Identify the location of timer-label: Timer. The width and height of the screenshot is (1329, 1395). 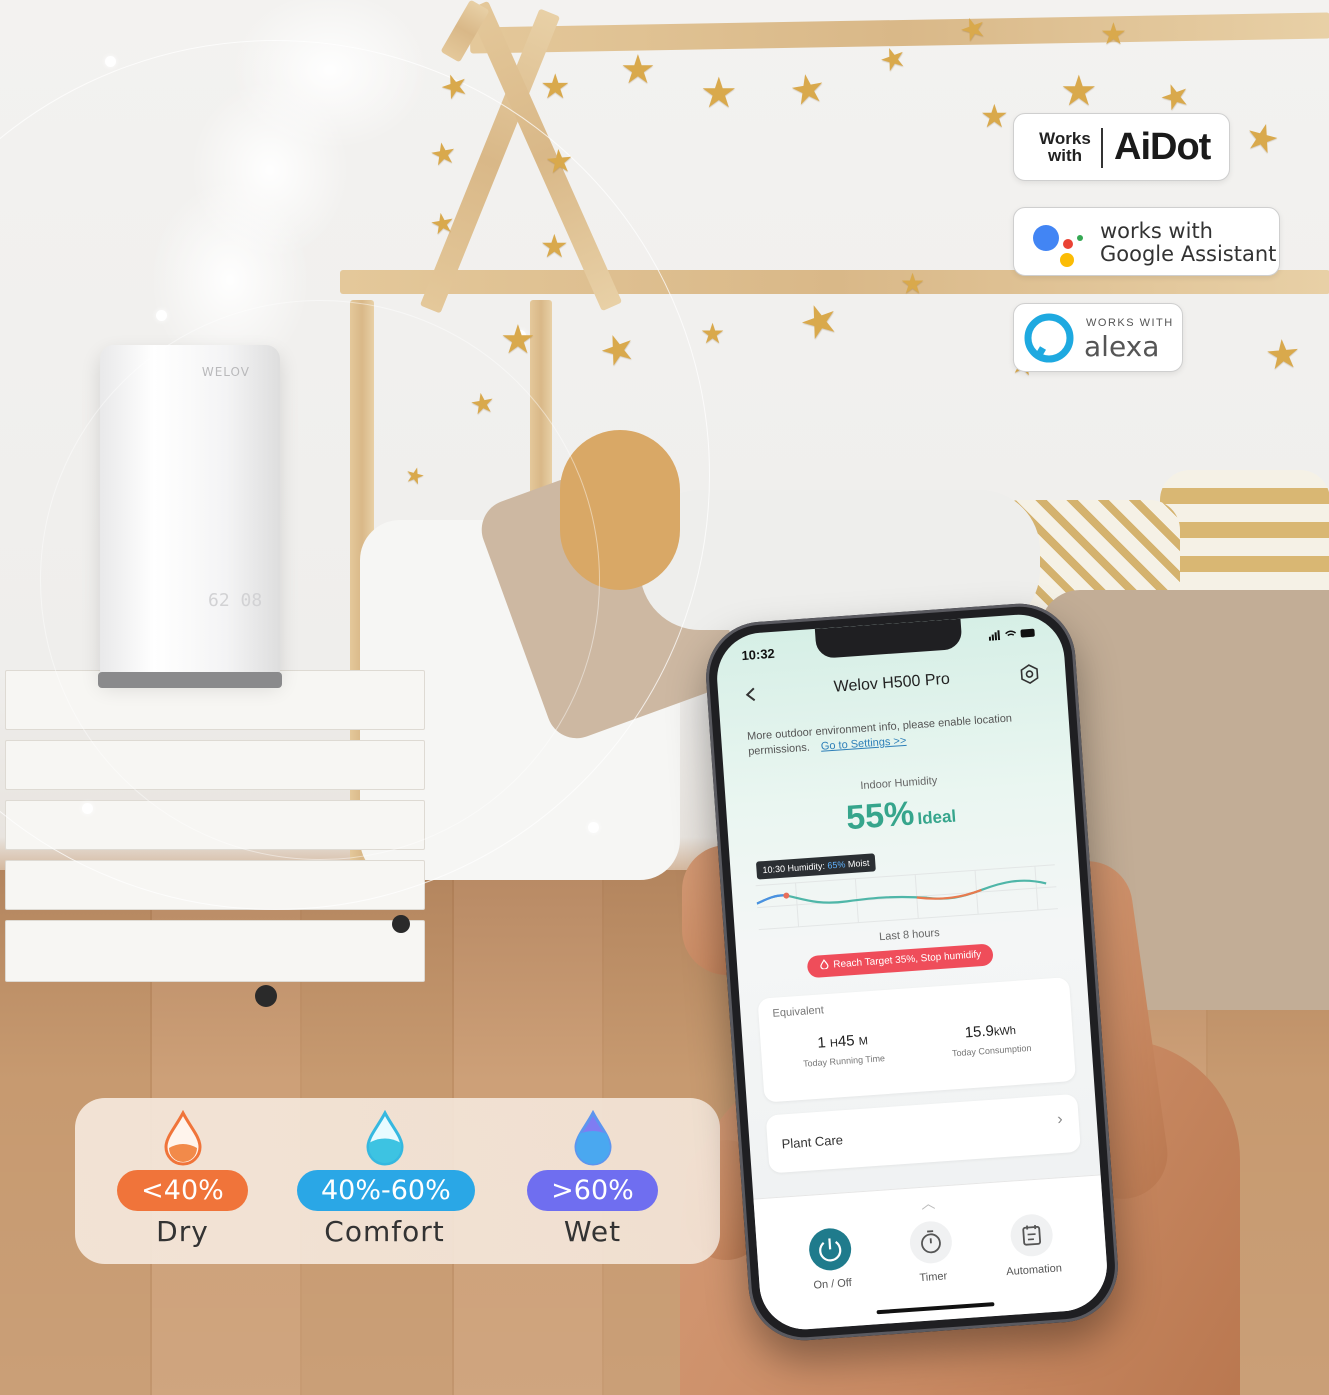
(933, 1277).